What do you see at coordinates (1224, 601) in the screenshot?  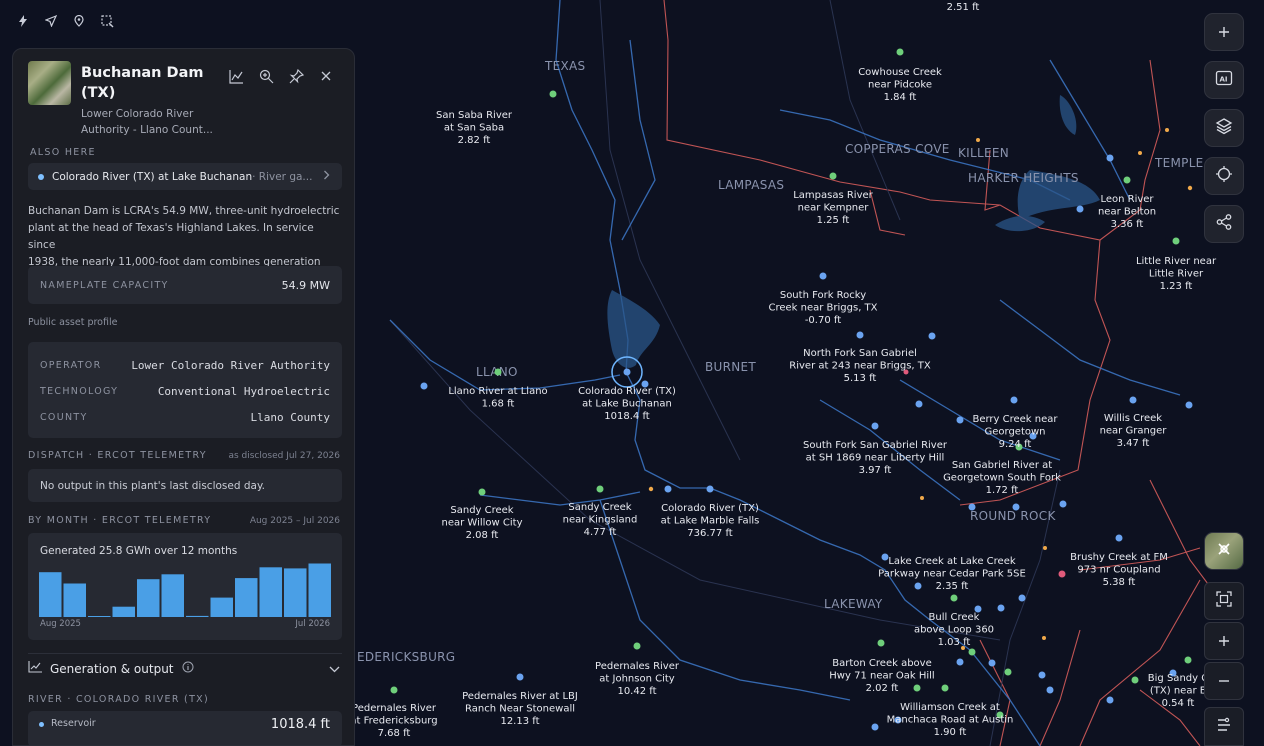 I see `fit-bounds-button` at bounding box center [1224, 601].